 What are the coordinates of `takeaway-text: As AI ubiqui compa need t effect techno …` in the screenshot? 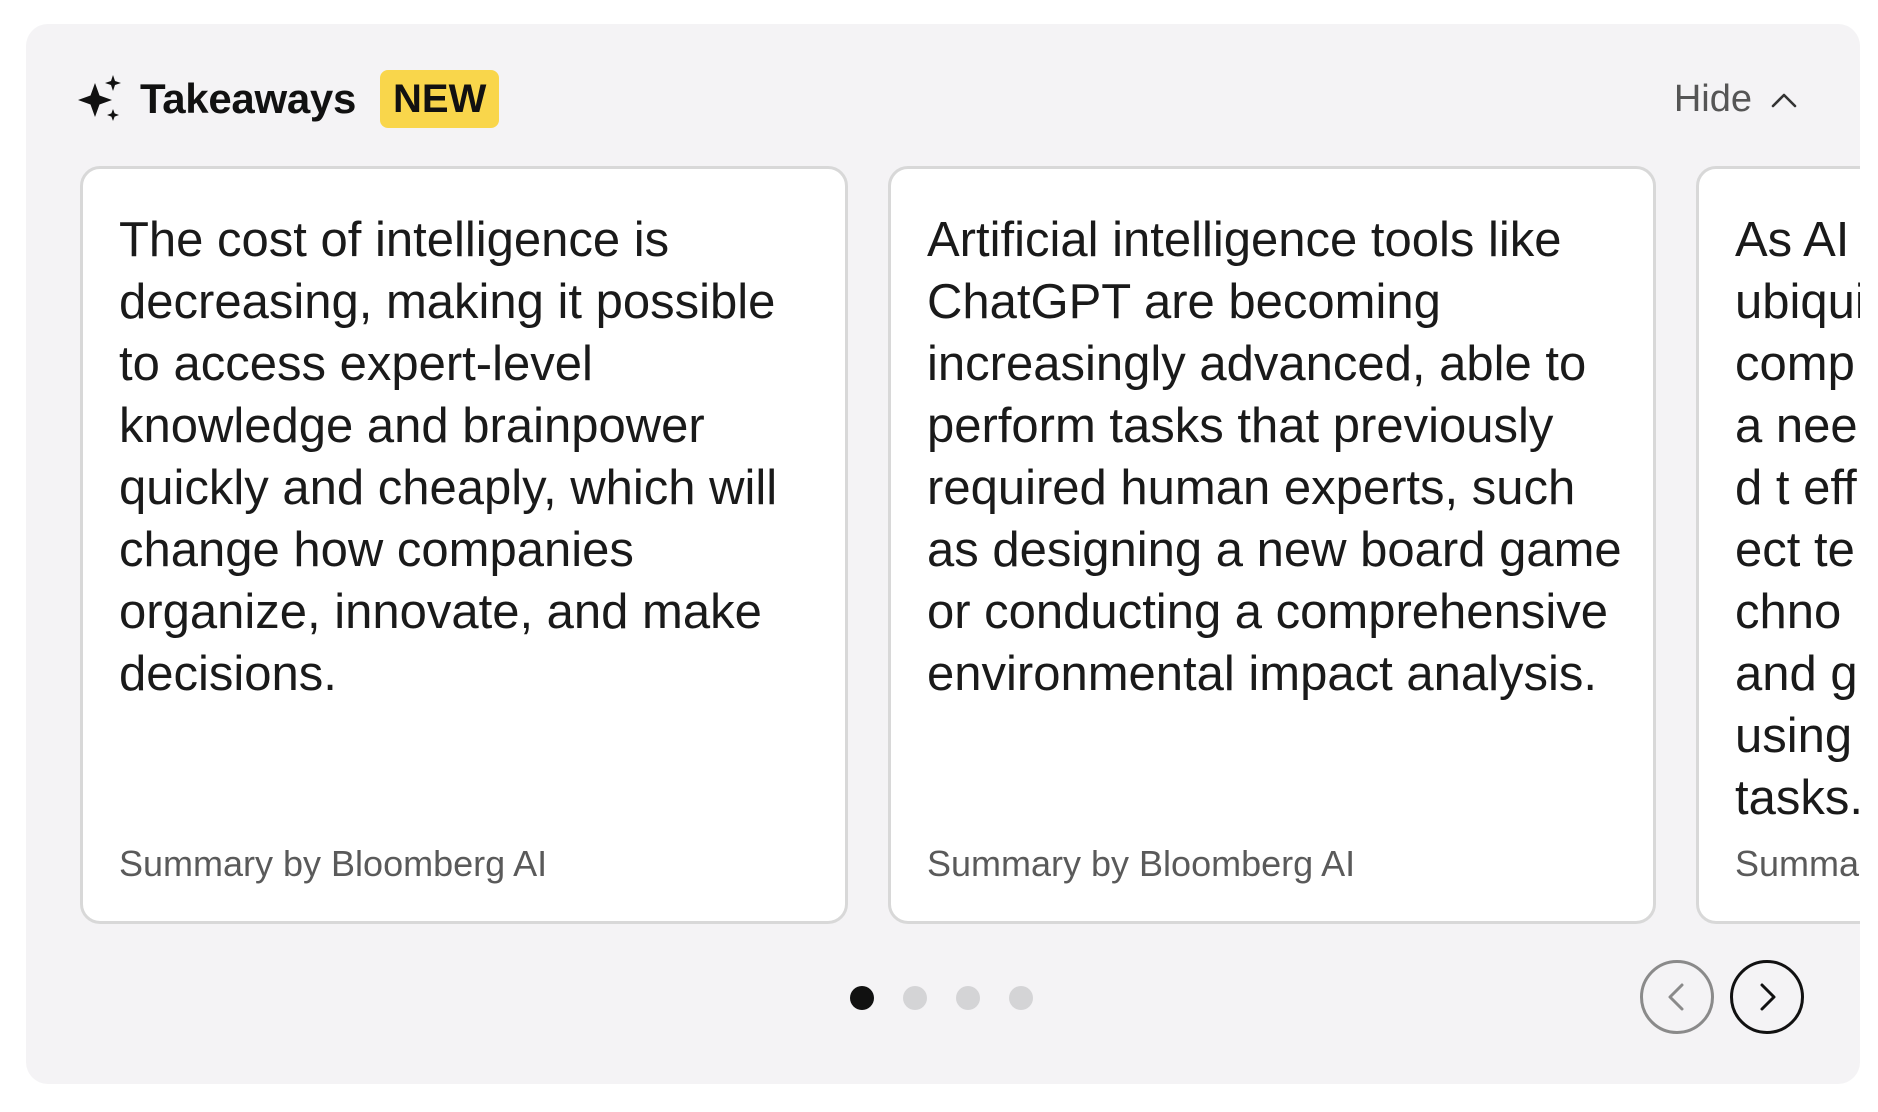 It's located at (1797, 519).